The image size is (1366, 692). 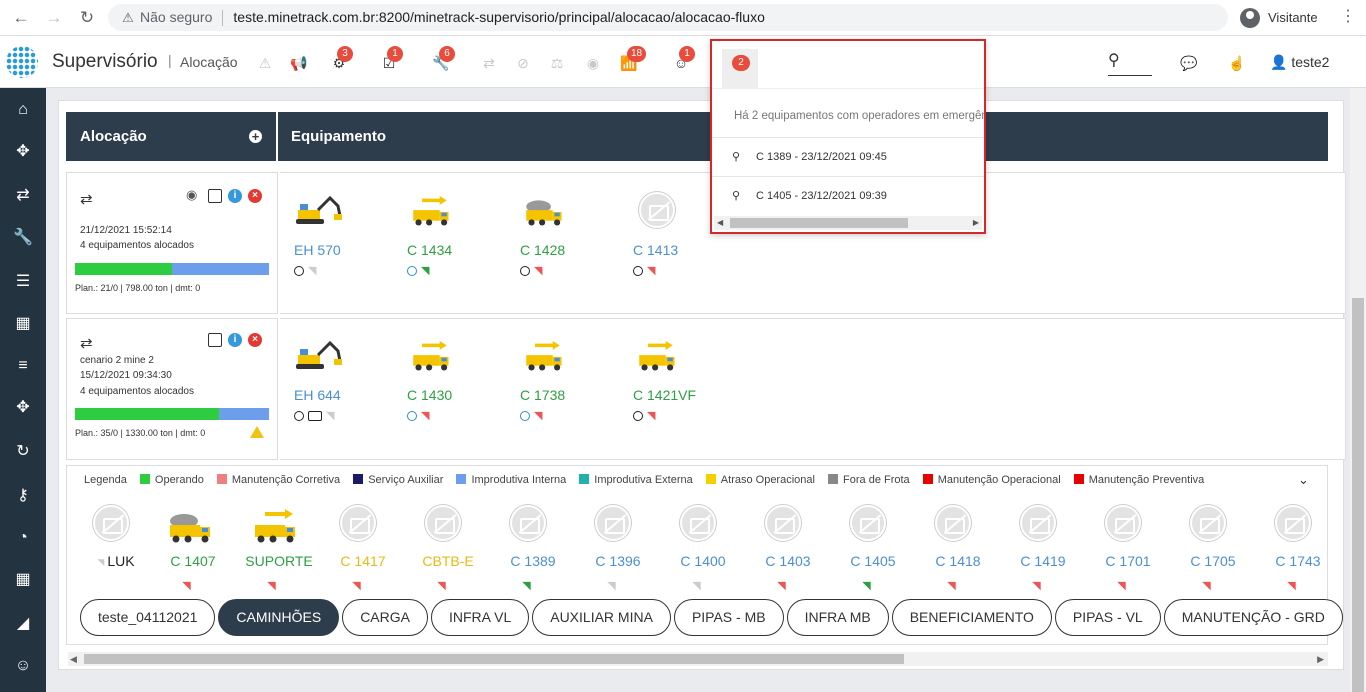 What do you see at coordinates (385, 617) in the screenshot?
I see `group-tab: CARGA` at bounding box center [385, 617].